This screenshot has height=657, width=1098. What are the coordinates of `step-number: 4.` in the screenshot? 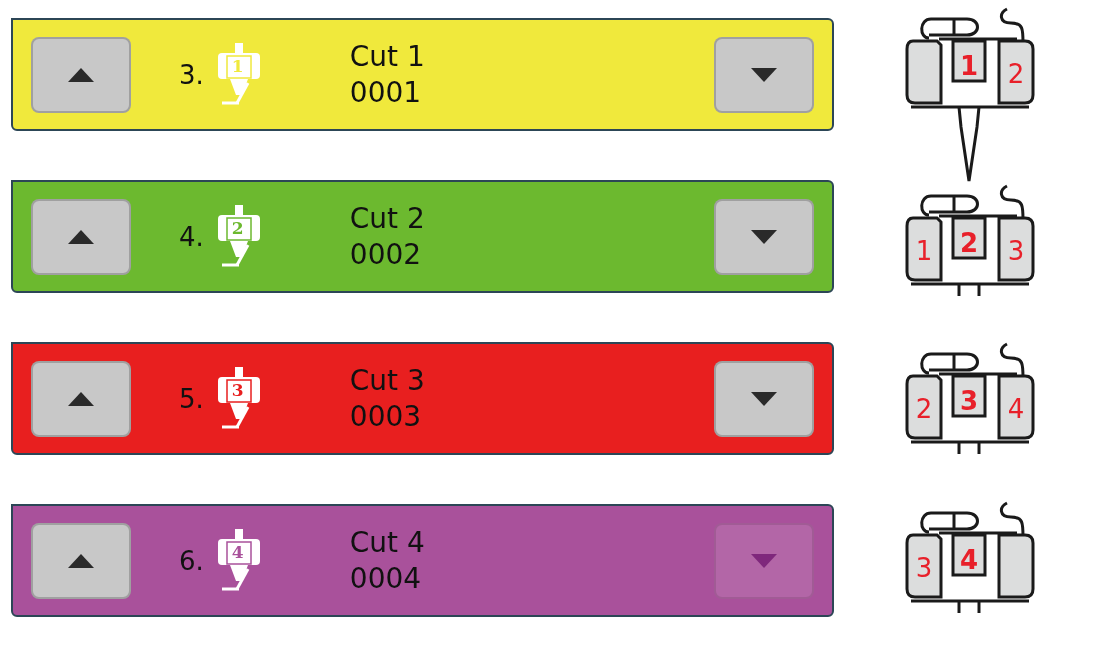 It's located at (191, 236).